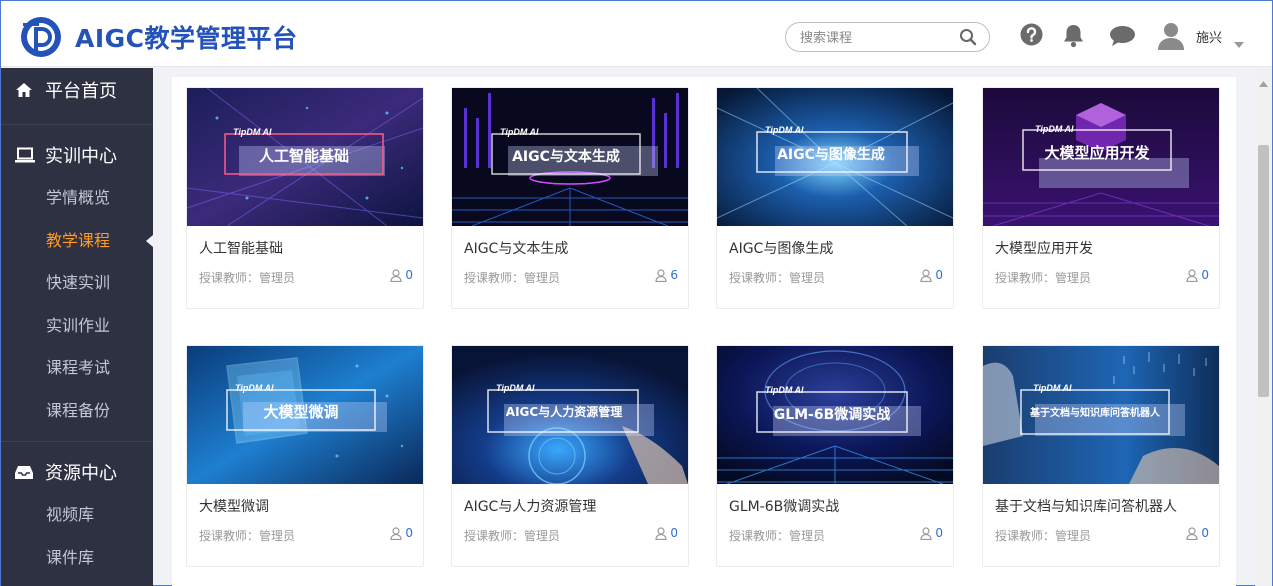 The width and height of the screenshot is (1273, 586). Describe the element at coordinates (81, 156) in the screenshot. I see `sidebar-training-label: 实训中心` at that location.